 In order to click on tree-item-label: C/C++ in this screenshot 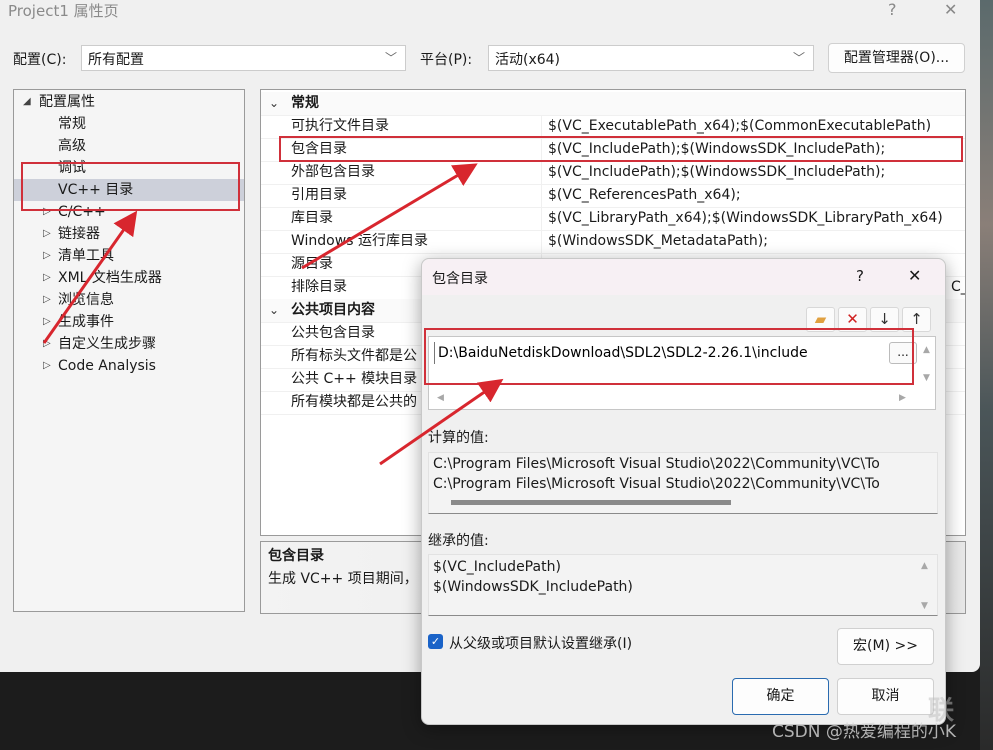, I will do `click(82, 212)`.